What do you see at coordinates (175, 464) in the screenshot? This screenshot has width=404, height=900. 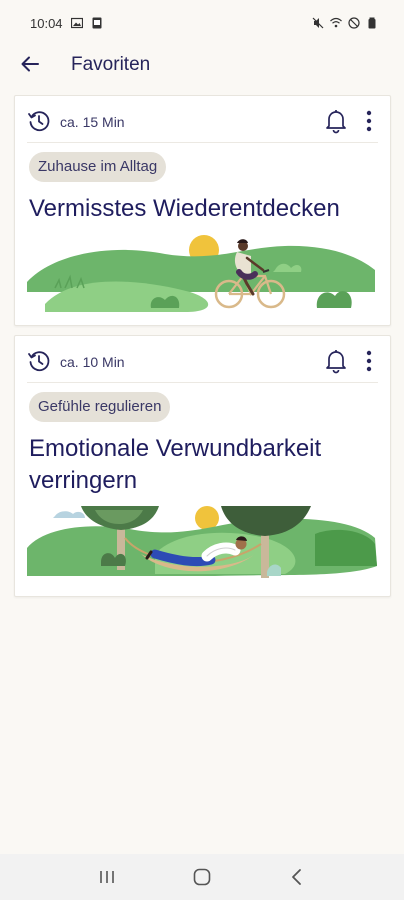 I see `card-title: Emotionale Verwundbarkeit verringern` at bounding box center [175, 464].